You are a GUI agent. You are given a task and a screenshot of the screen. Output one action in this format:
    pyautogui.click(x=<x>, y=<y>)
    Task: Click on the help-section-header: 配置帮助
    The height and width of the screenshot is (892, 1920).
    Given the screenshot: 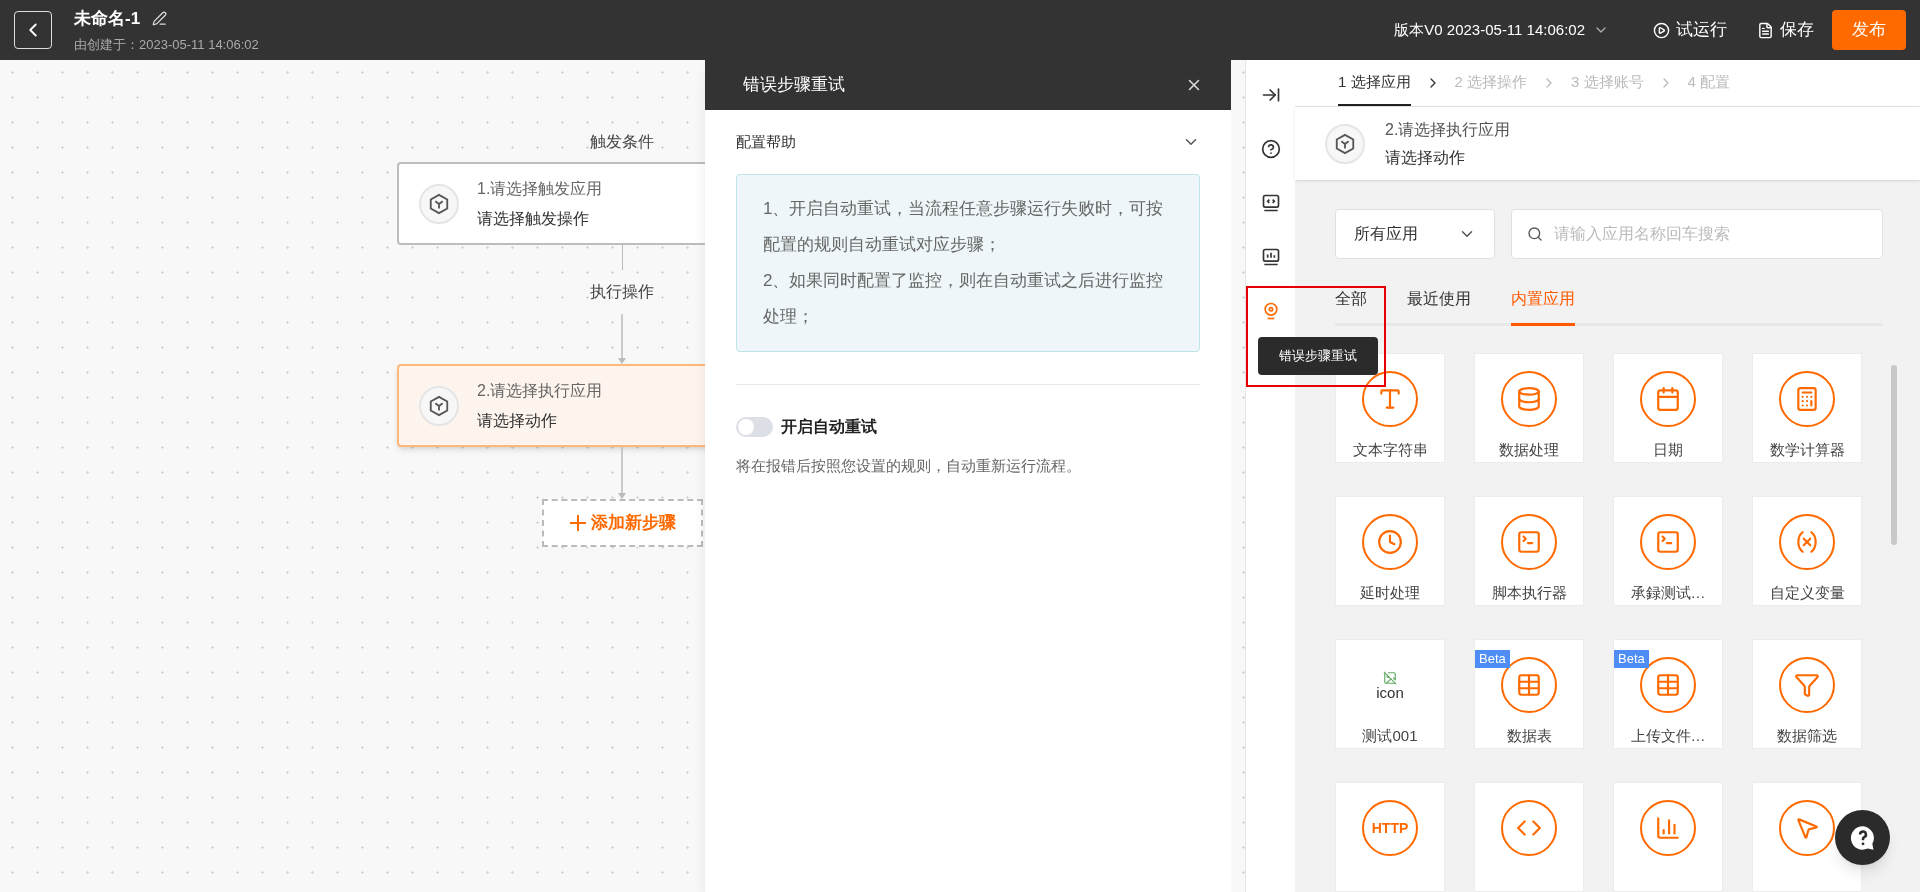 What is the action you would take?
    pyautogui.click(x=968, y=142)
    